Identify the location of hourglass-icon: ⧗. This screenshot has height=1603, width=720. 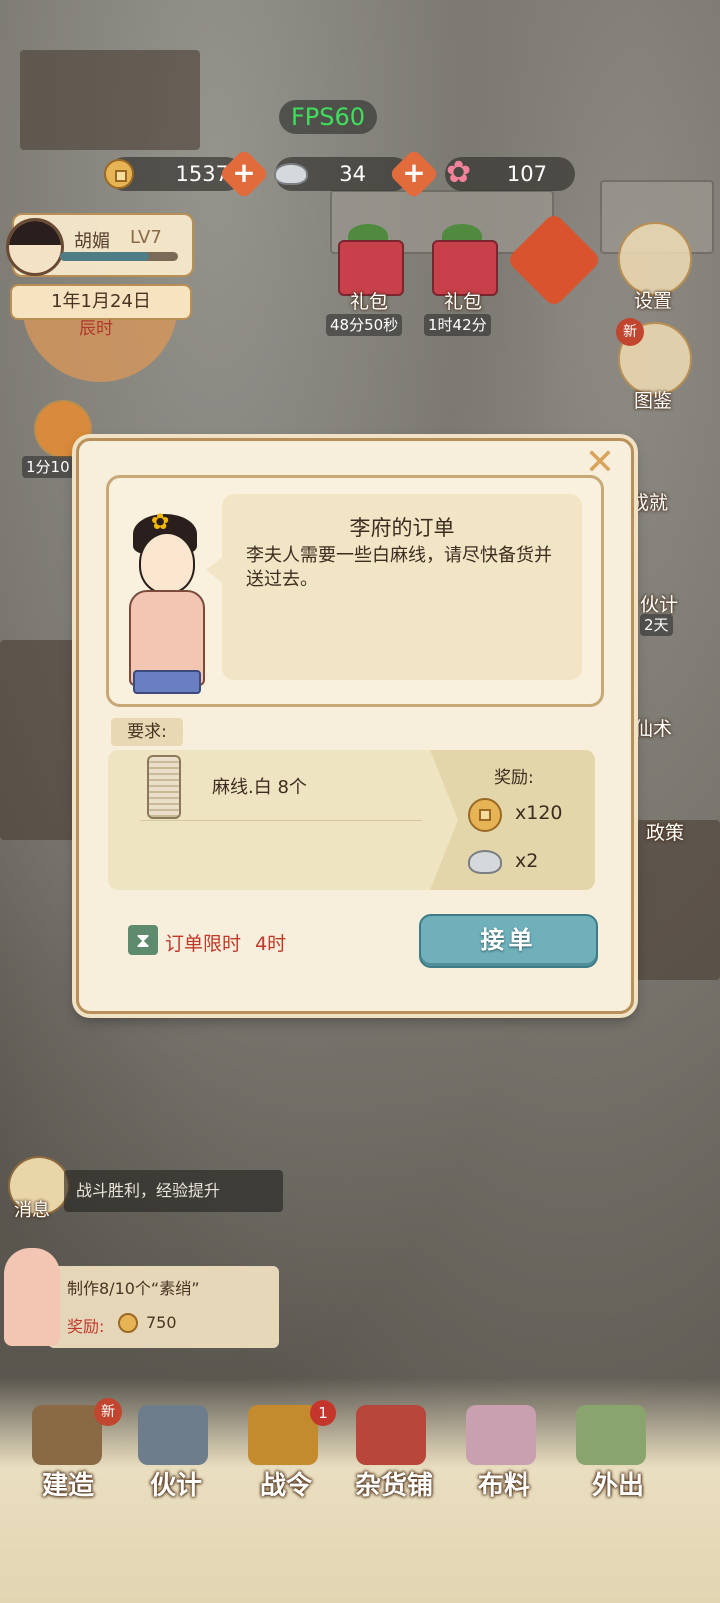
(143, 940).